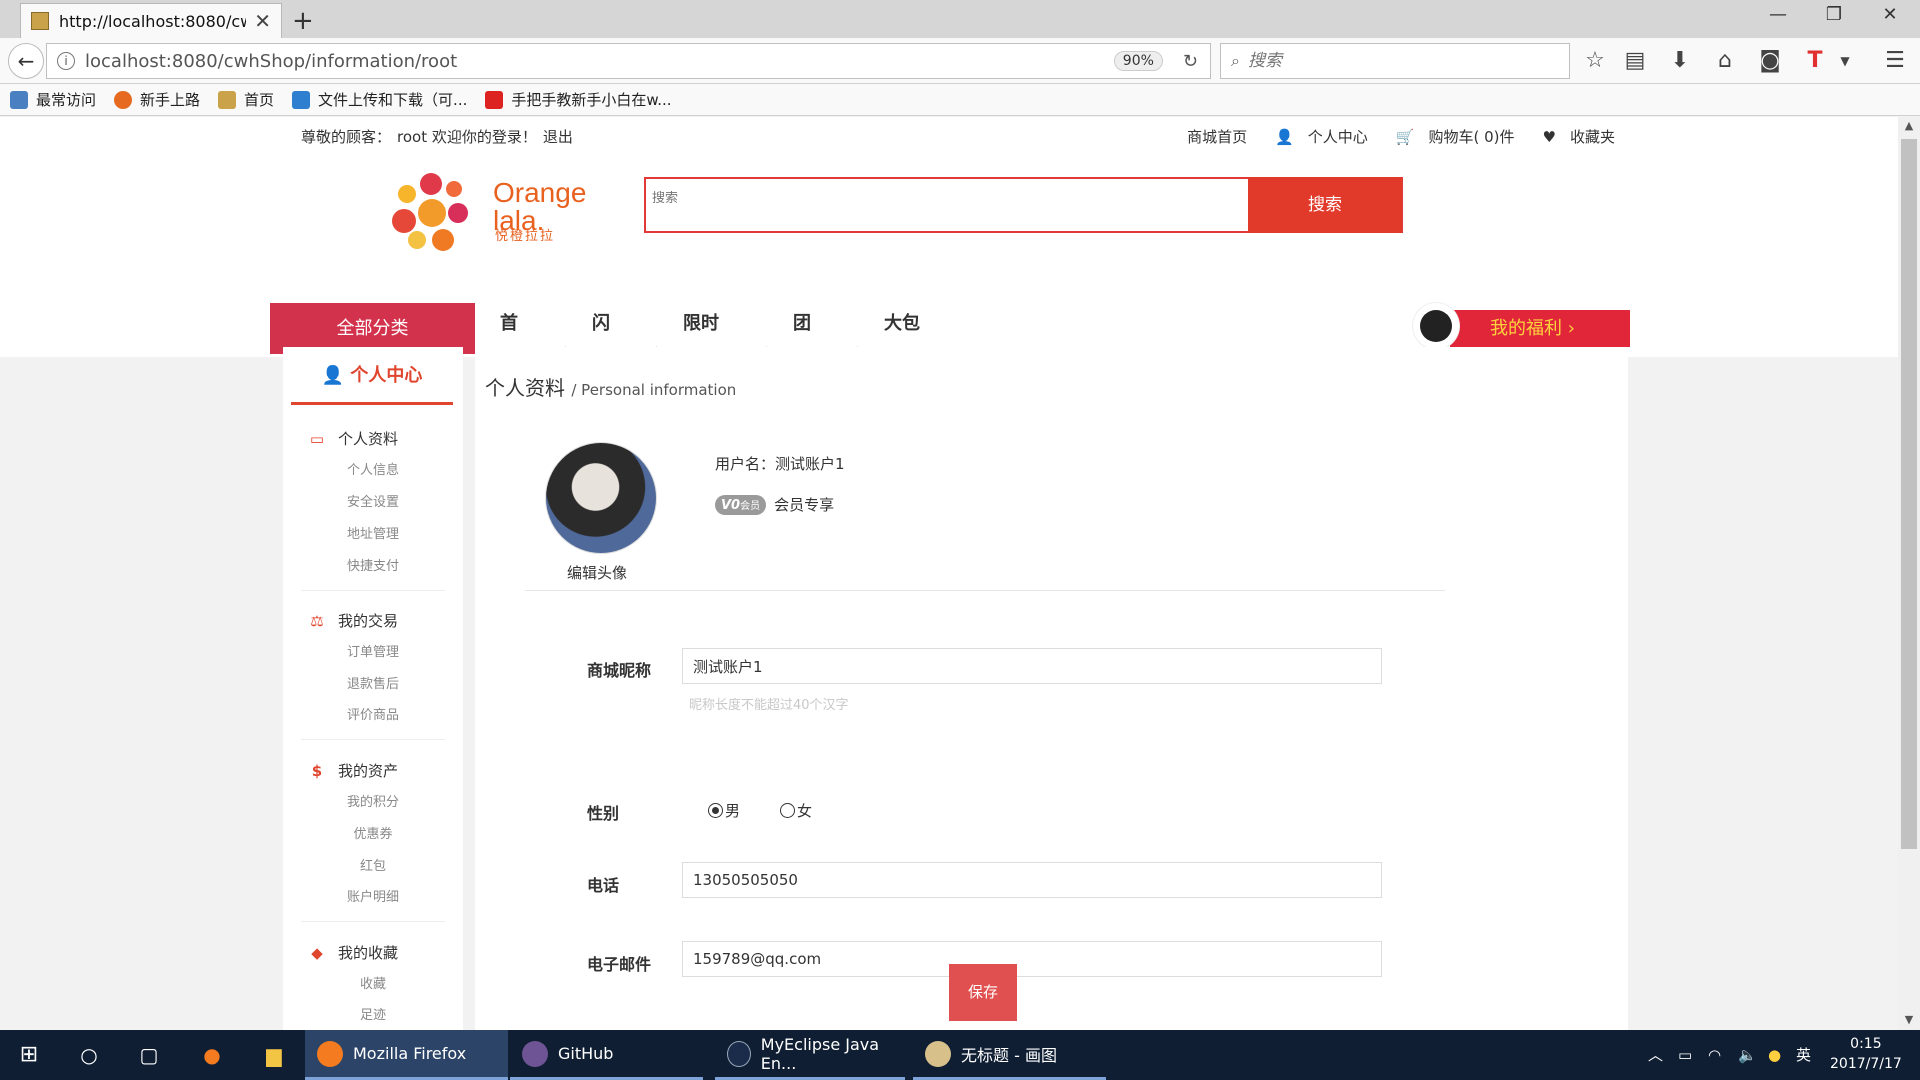  I want to click on avatar, so click(601, 498).